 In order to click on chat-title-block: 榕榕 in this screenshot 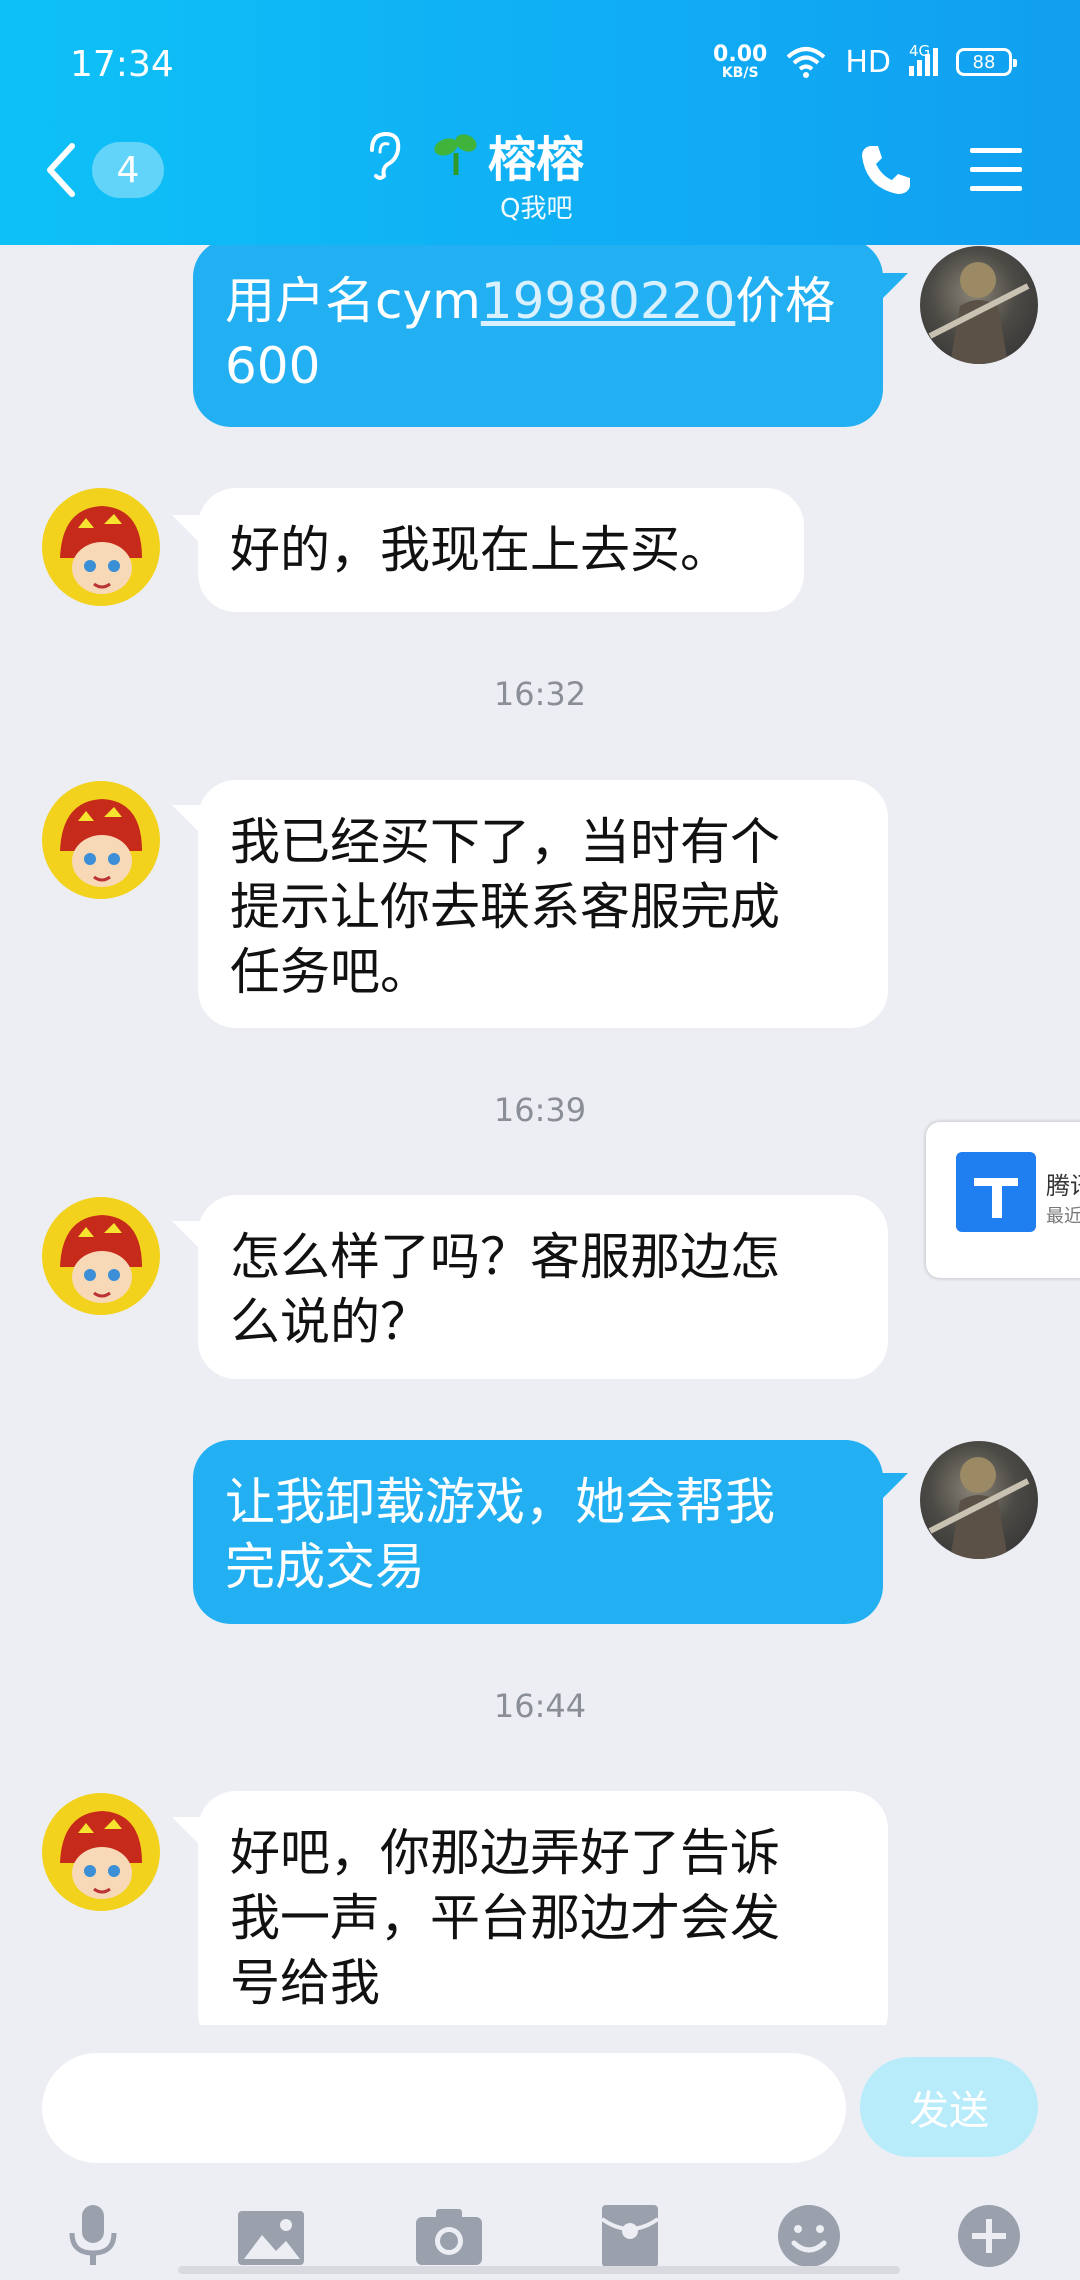, I will do `click(582, 155)`.